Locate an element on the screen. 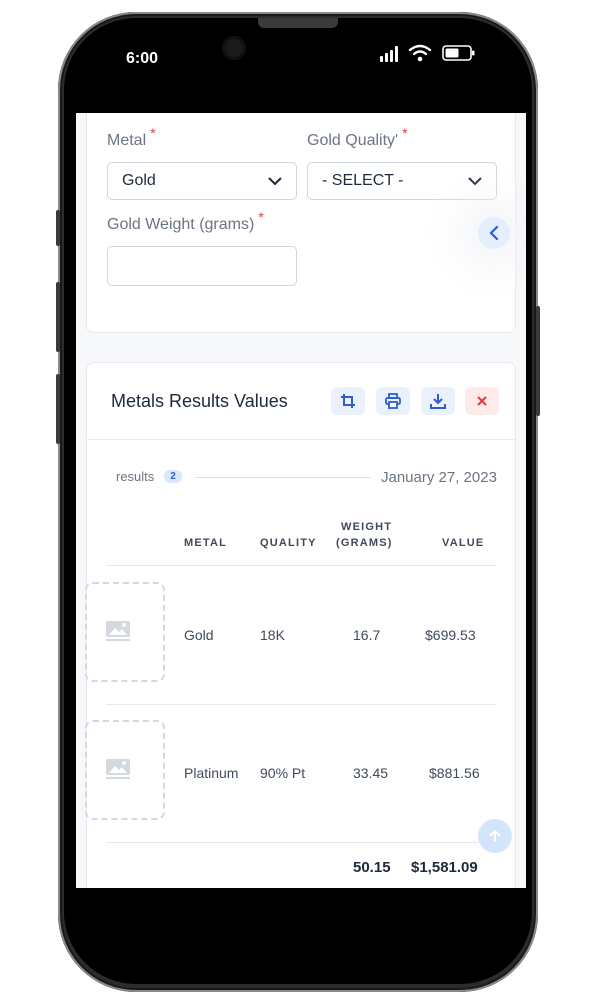  print-button is located at coordinates (393, 401).